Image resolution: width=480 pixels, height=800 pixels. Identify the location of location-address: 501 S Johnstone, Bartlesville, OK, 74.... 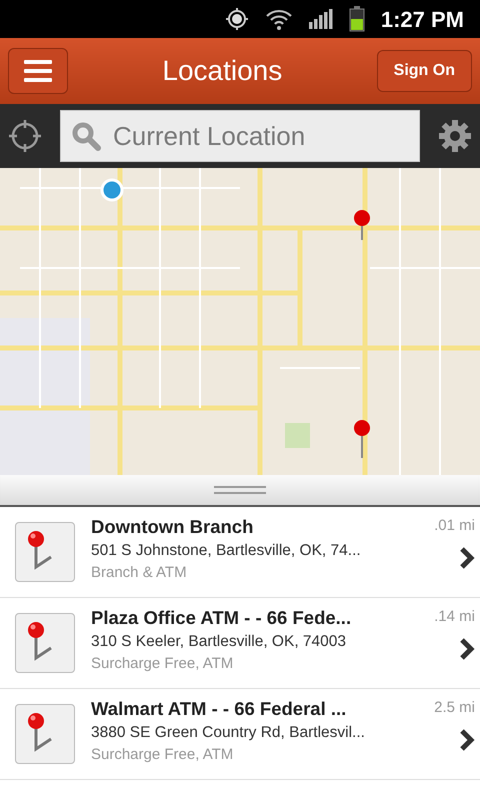
(226, 551).